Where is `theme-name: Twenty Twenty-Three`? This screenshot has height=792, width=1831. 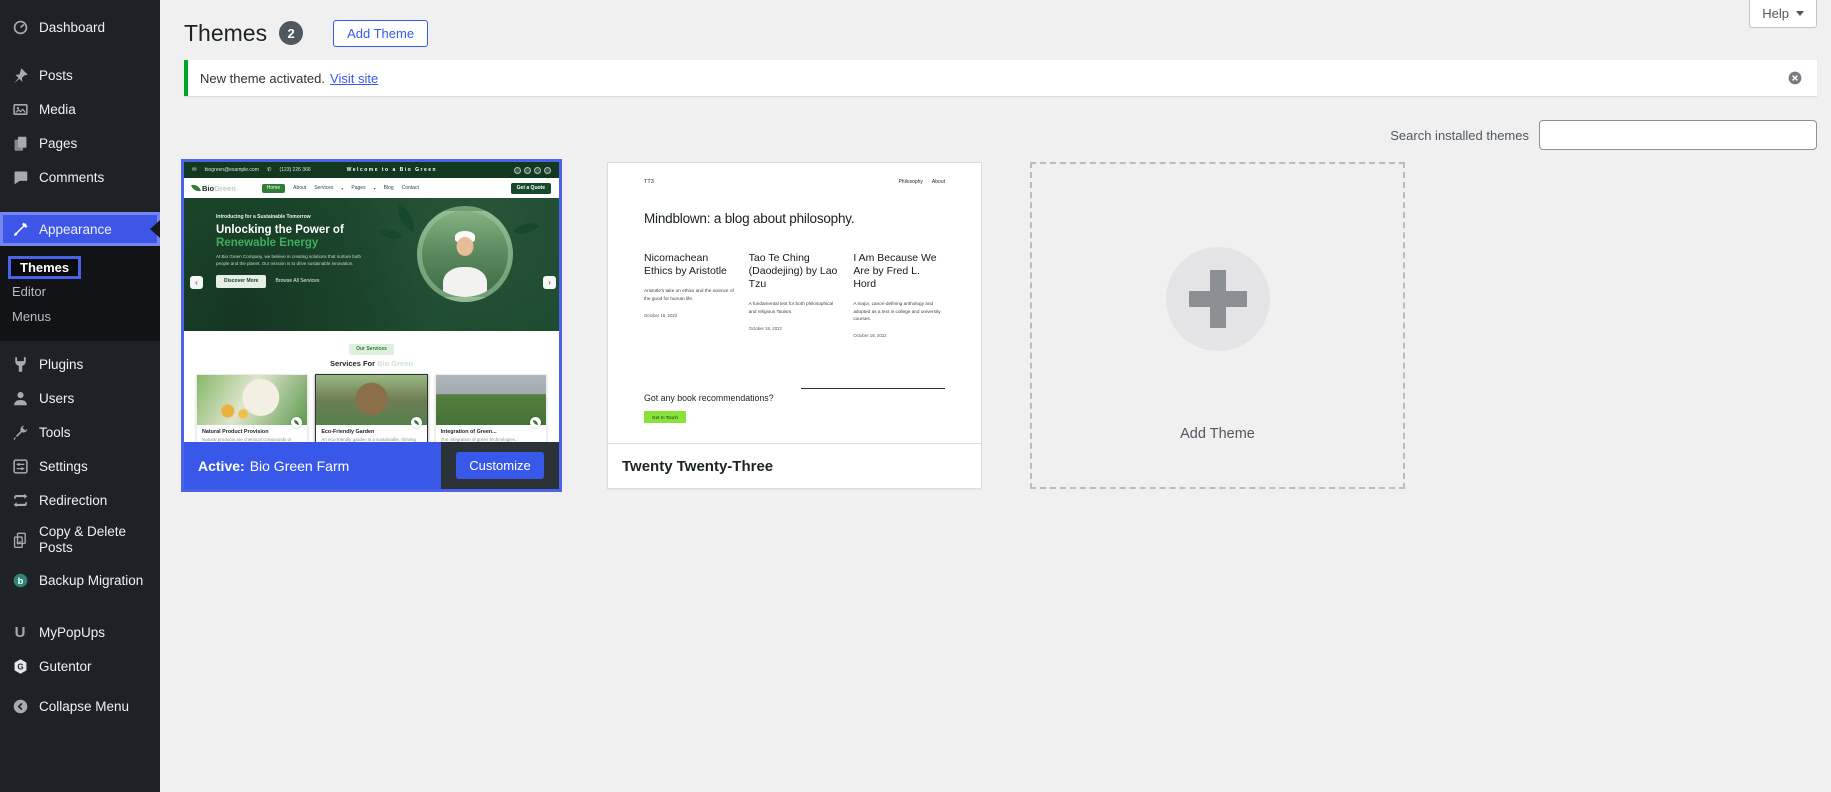
theme-name: Twenty Twenty-Three is located at coordinates (698, 466).